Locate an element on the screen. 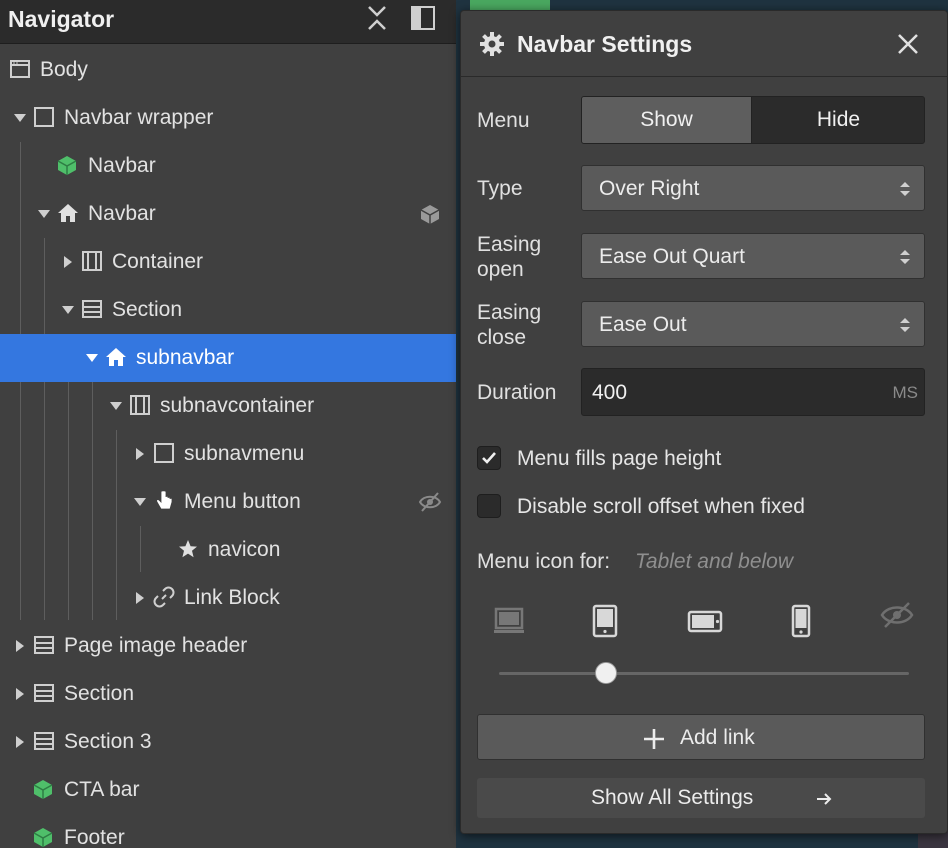 The width and height of the screenshot is (948, 848). body-icon is located at coordinates (20, 69).